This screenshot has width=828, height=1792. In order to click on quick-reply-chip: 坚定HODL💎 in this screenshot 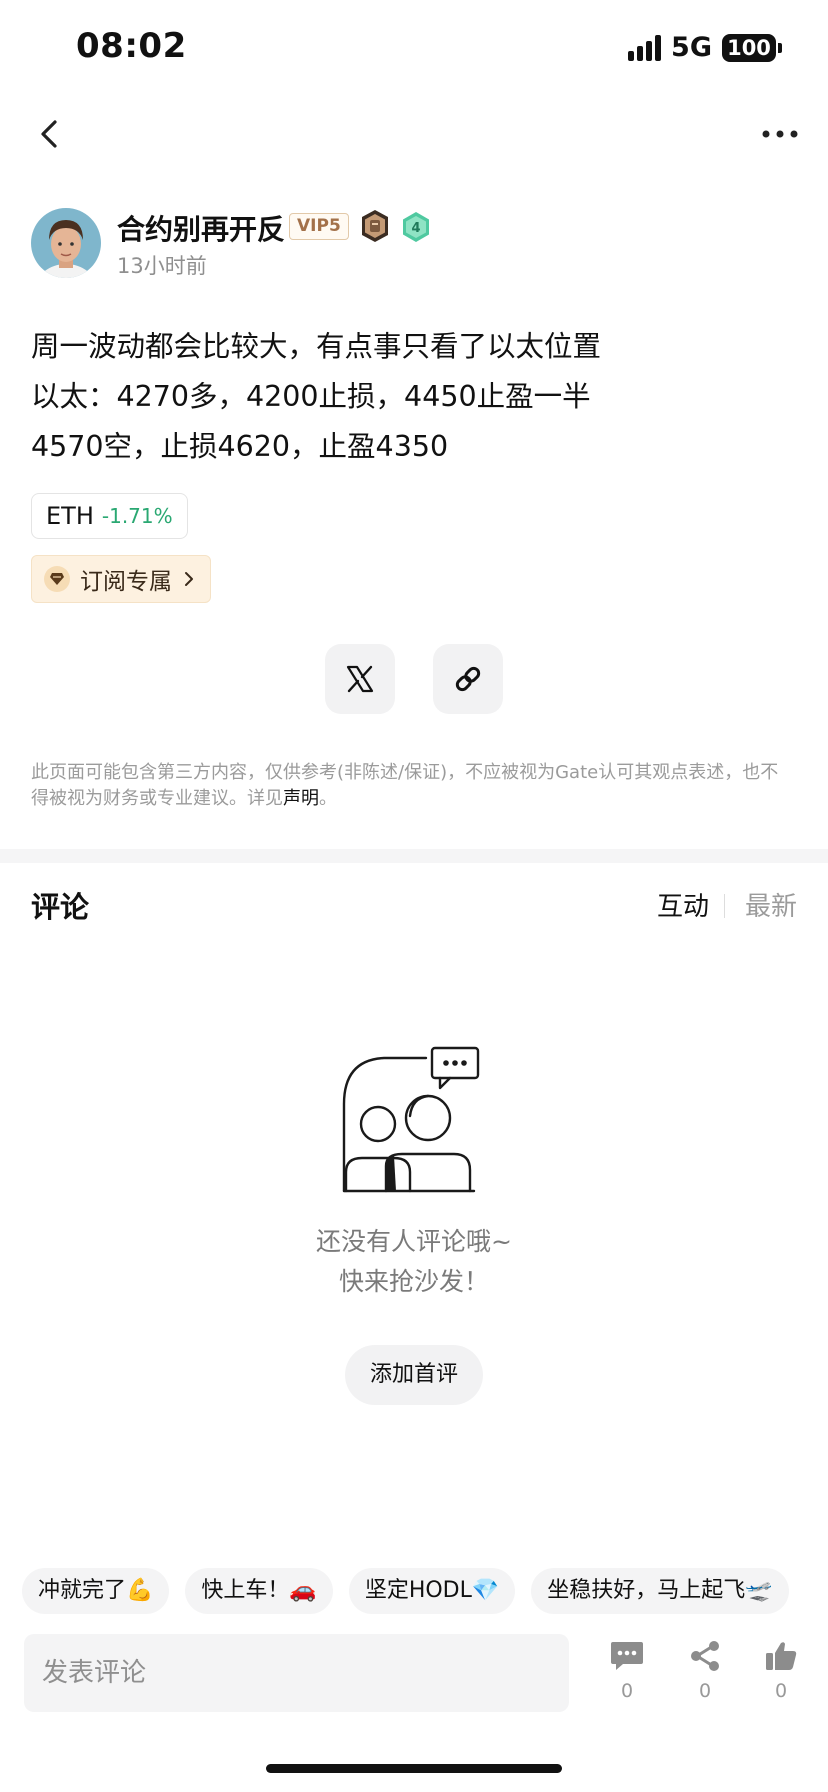, I will do `click(432, 1591)`.